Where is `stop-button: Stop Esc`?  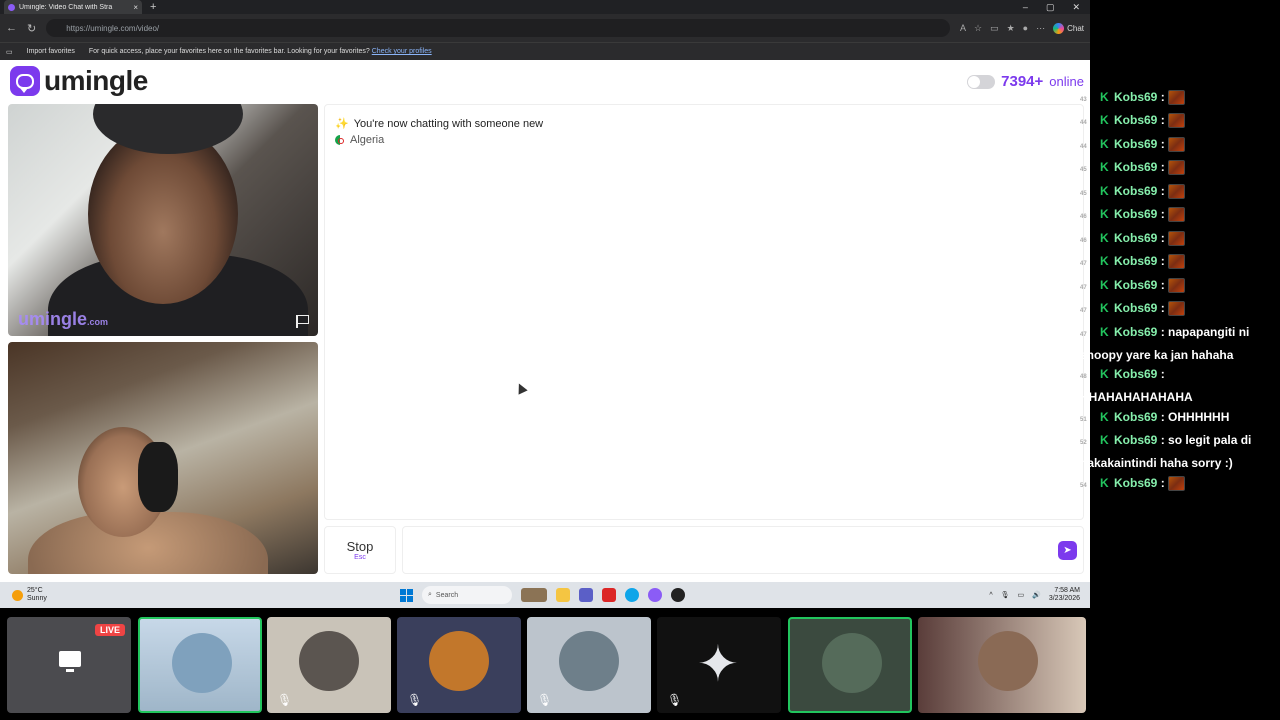 stop-button: Stop Esc is located at coordinates (360, 550).